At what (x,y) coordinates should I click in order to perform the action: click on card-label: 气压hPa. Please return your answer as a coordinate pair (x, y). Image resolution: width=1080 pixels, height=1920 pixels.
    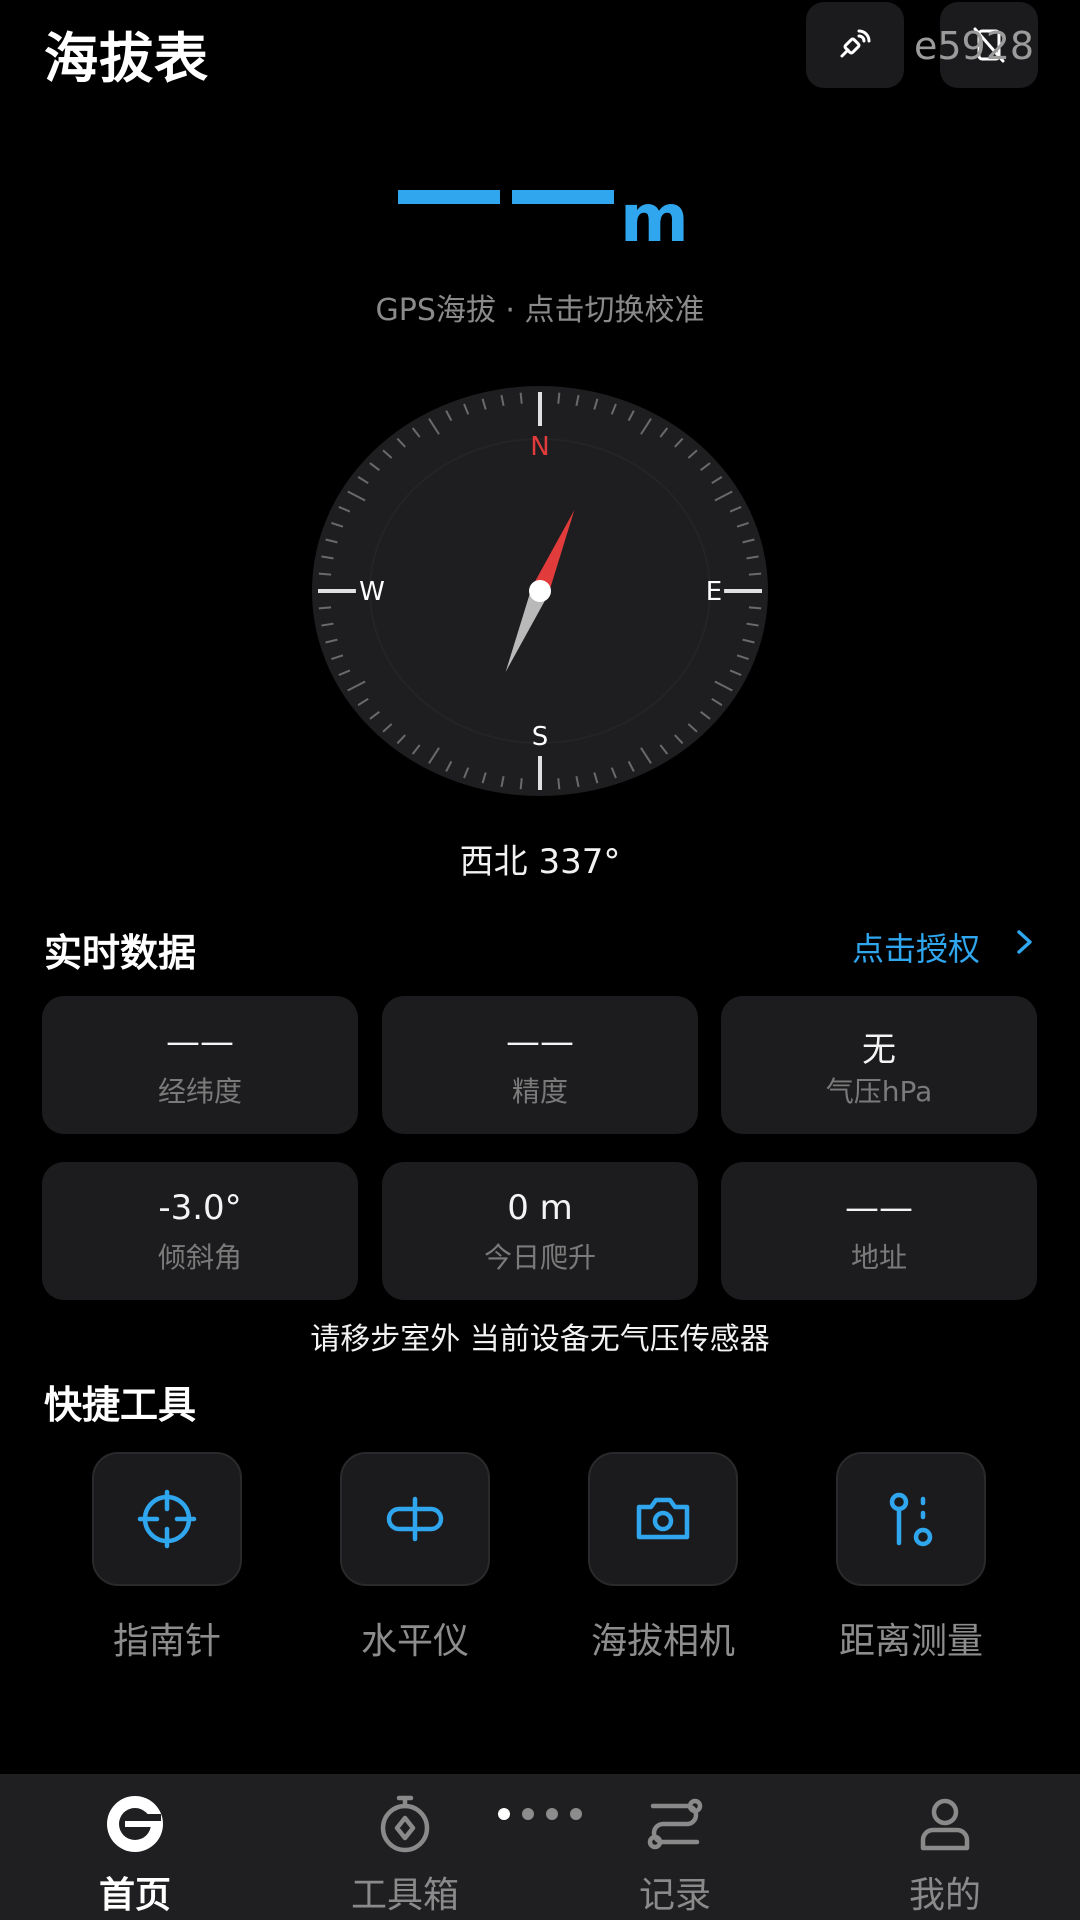
    Looking at the image, I should click on (879, 1091).